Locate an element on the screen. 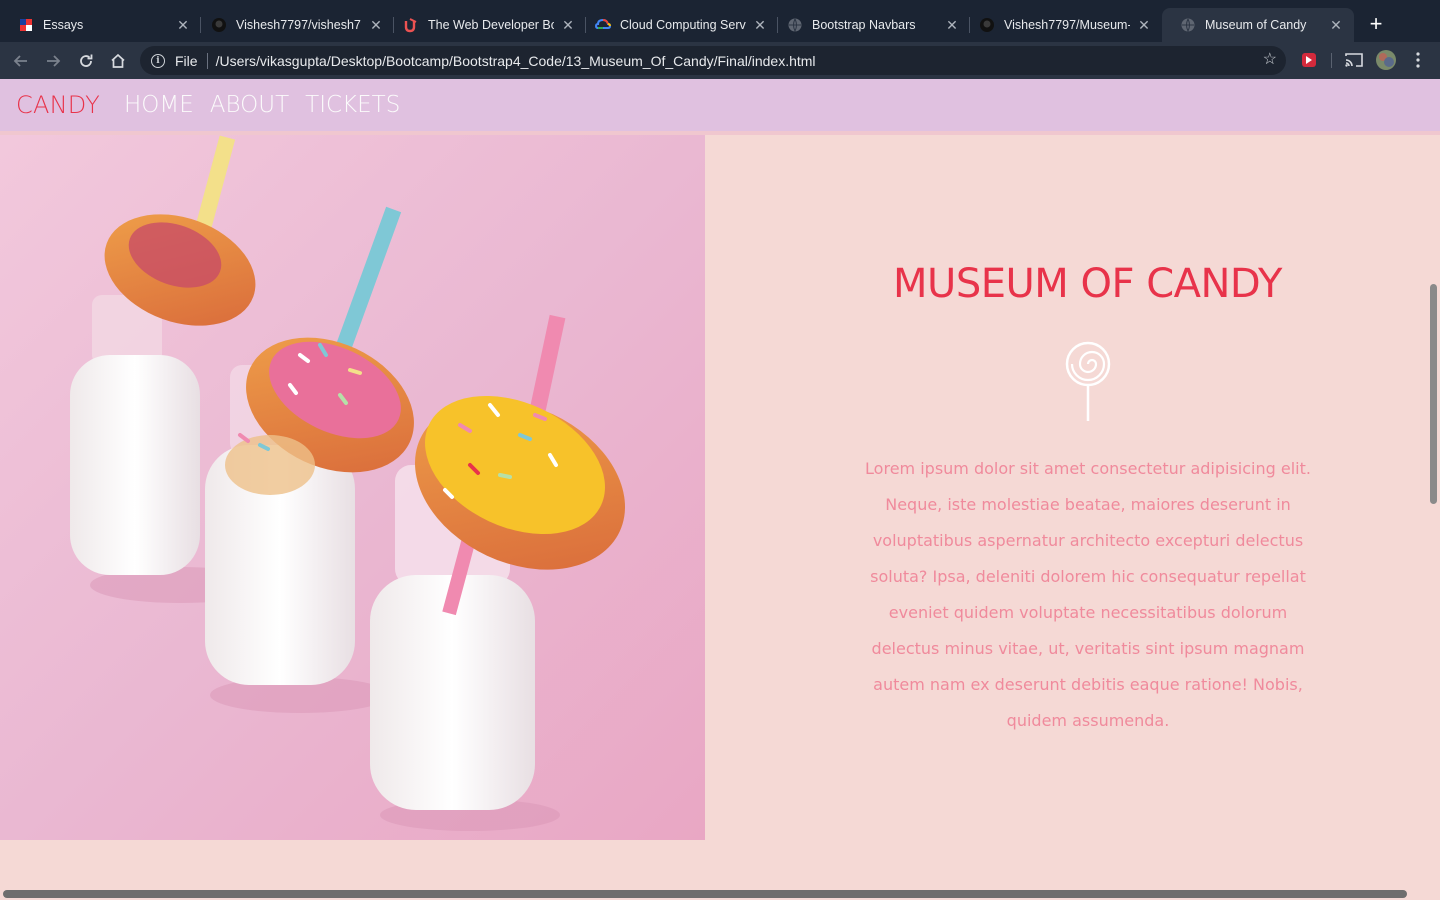 The image size is (1440, 900). tab-title: Vishesh7797/Museum- is located at coordinates (1067, 25).